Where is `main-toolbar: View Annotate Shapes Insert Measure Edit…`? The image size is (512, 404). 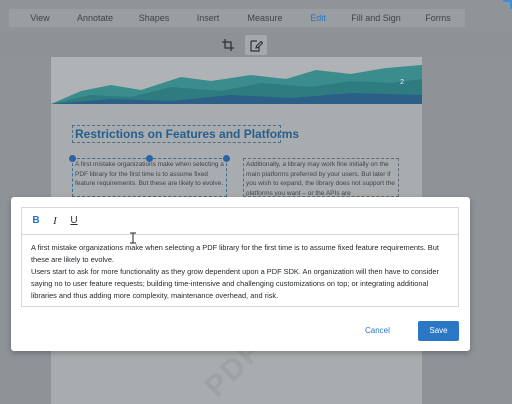
main-toolbar: View Annotate Shapes Insert Measure Edit… is located at coordinates (256, 16).